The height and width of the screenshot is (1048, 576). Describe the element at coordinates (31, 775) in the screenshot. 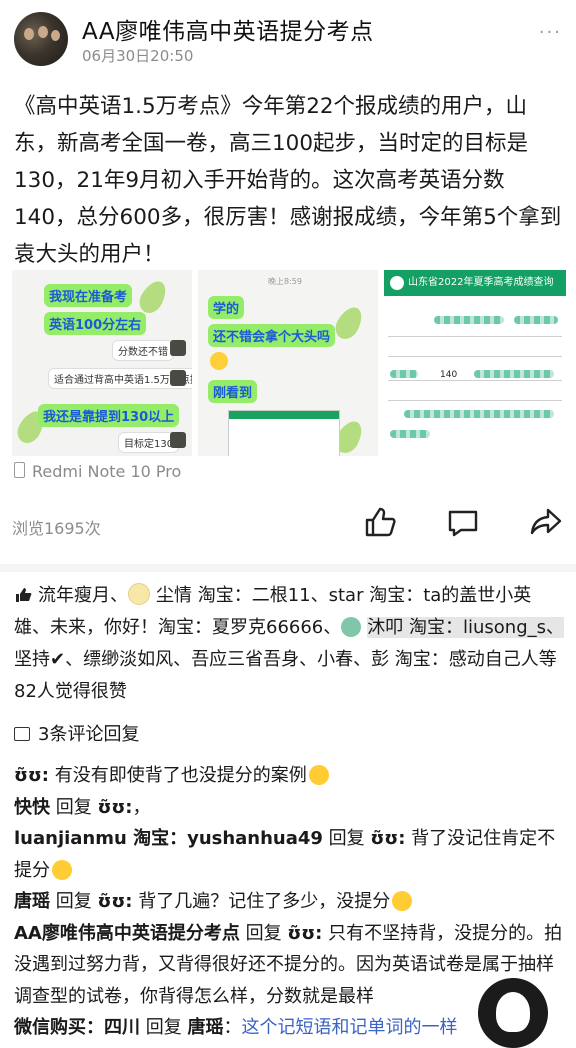

I see `comment-user: ʊ̃ʊ:` at that location.